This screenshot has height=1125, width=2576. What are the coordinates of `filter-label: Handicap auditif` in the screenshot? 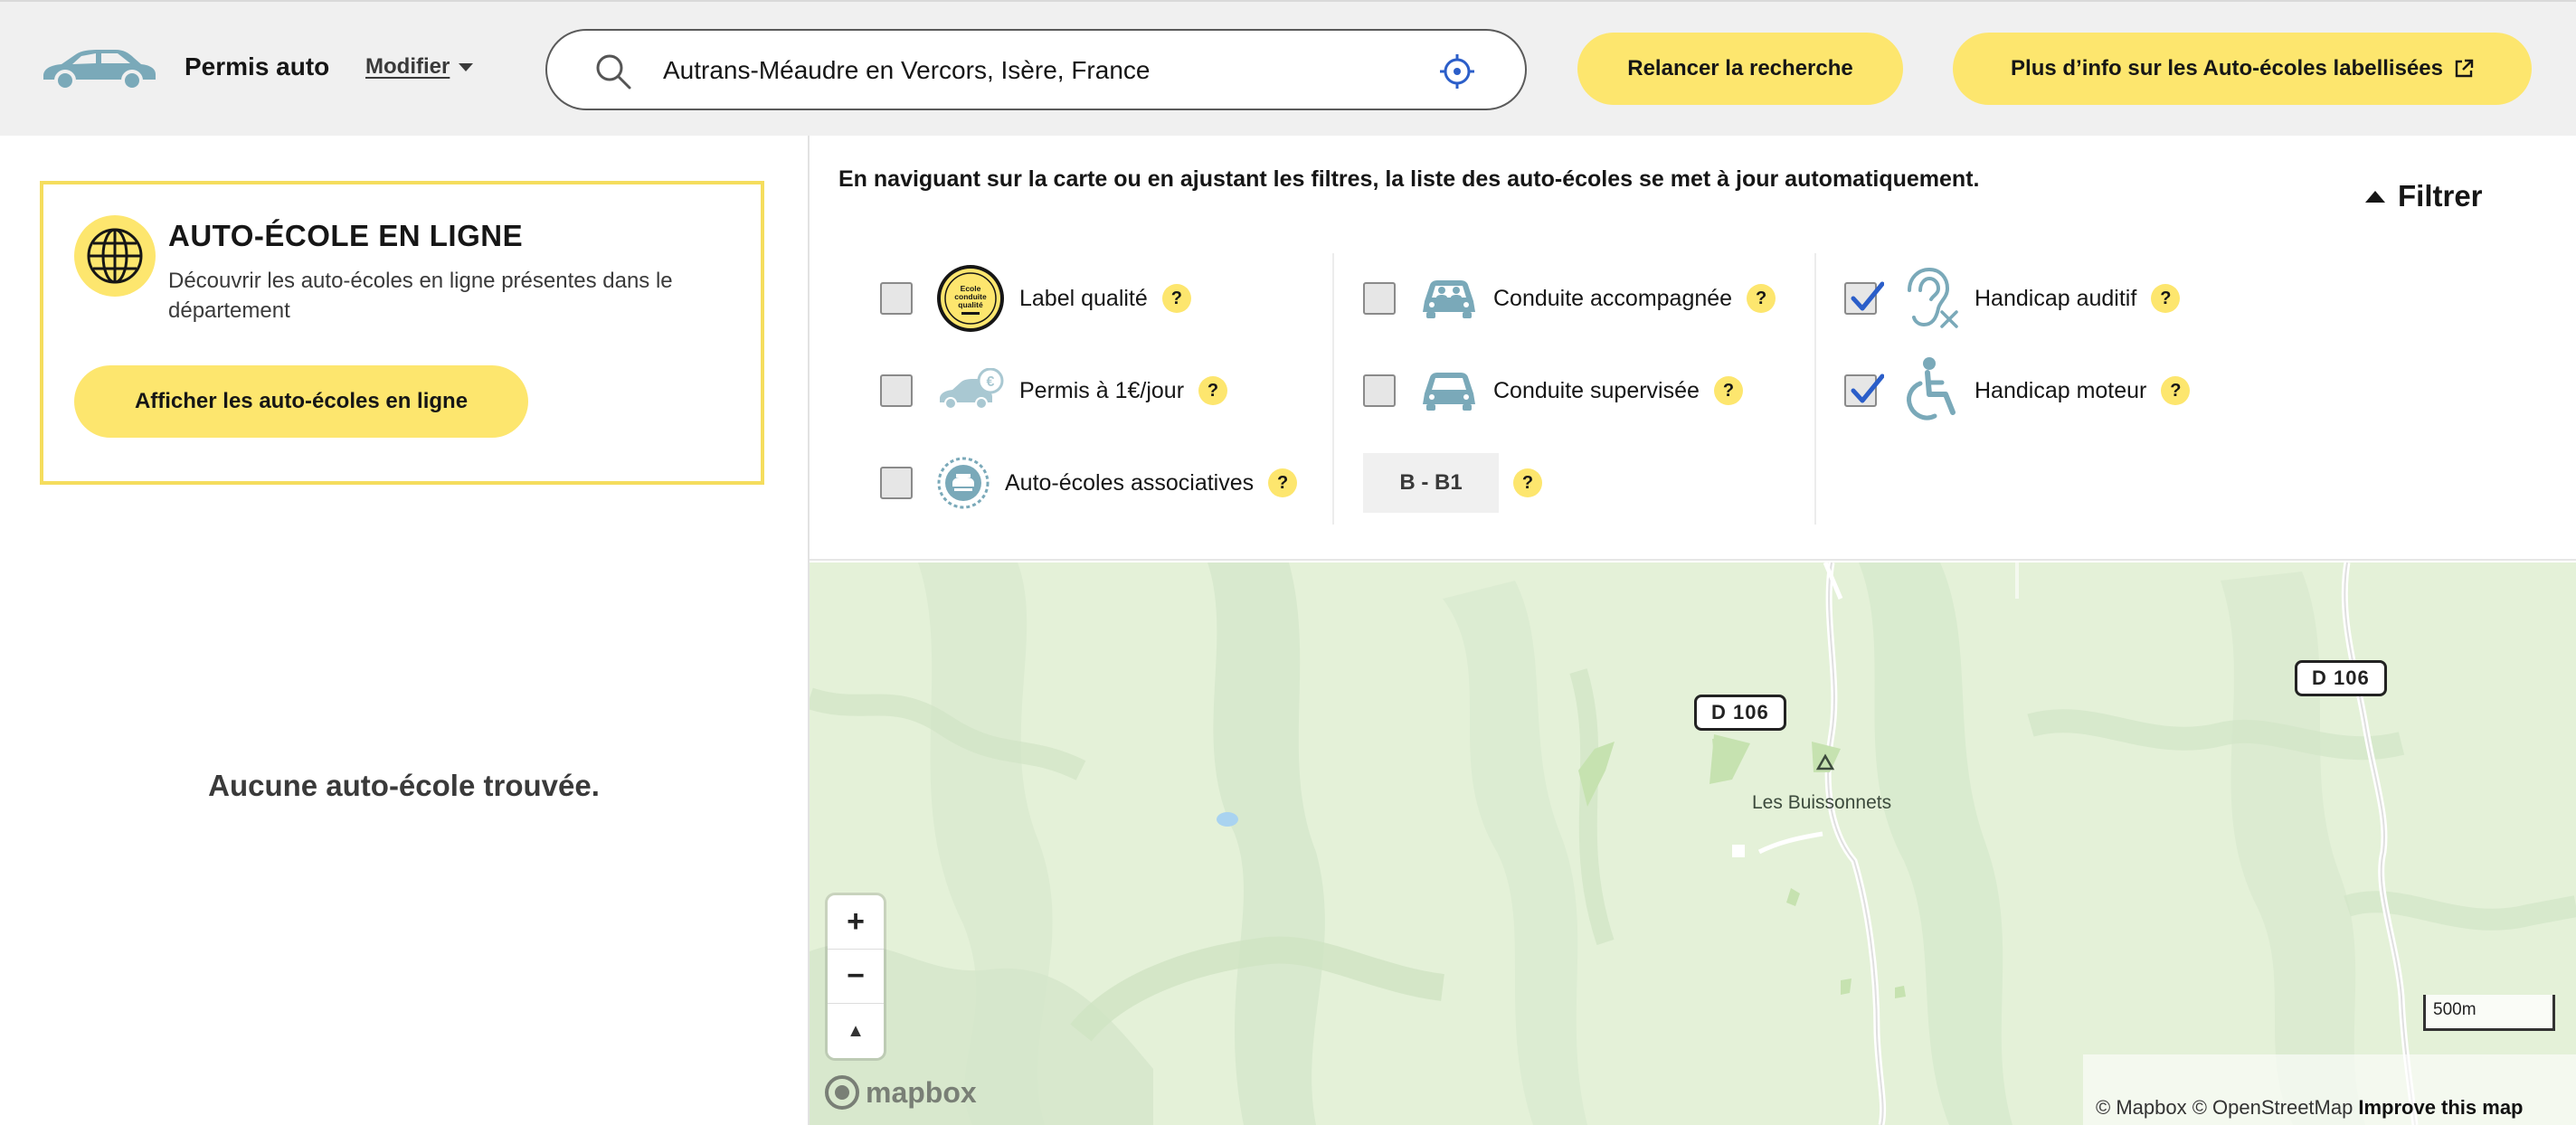 It's located at (2056, 298).